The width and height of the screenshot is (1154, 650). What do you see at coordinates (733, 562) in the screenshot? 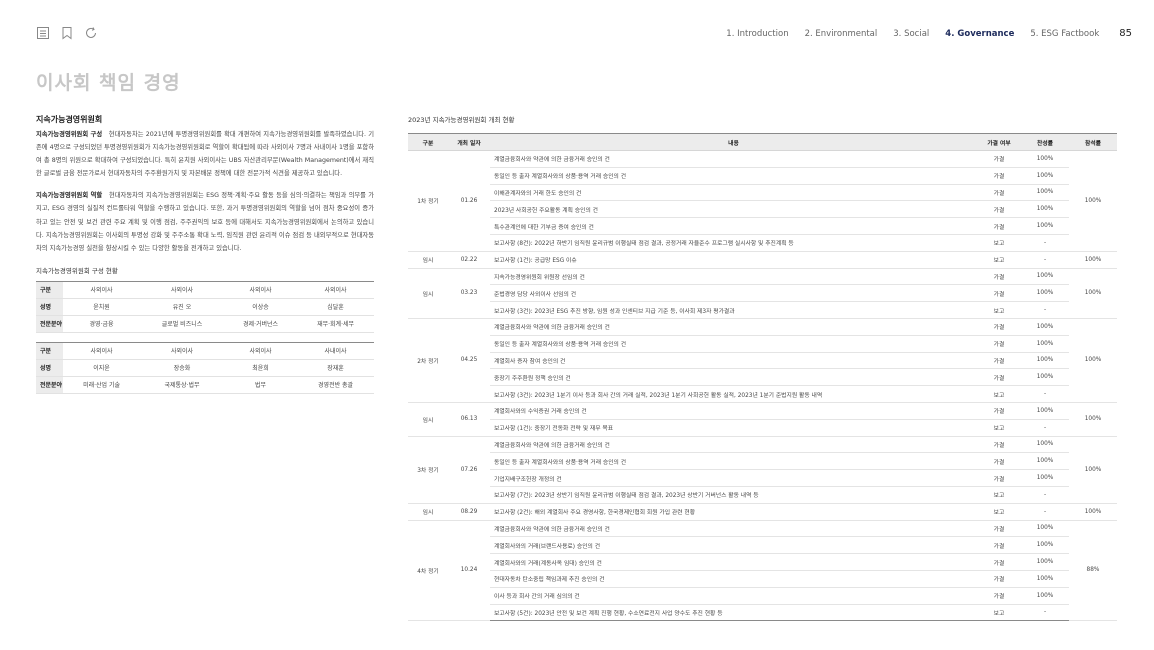
I see `agenda-cell: 계열회사와의 거래(계동사옥 임대) 승인의 건` at bounding box center [733, 562].